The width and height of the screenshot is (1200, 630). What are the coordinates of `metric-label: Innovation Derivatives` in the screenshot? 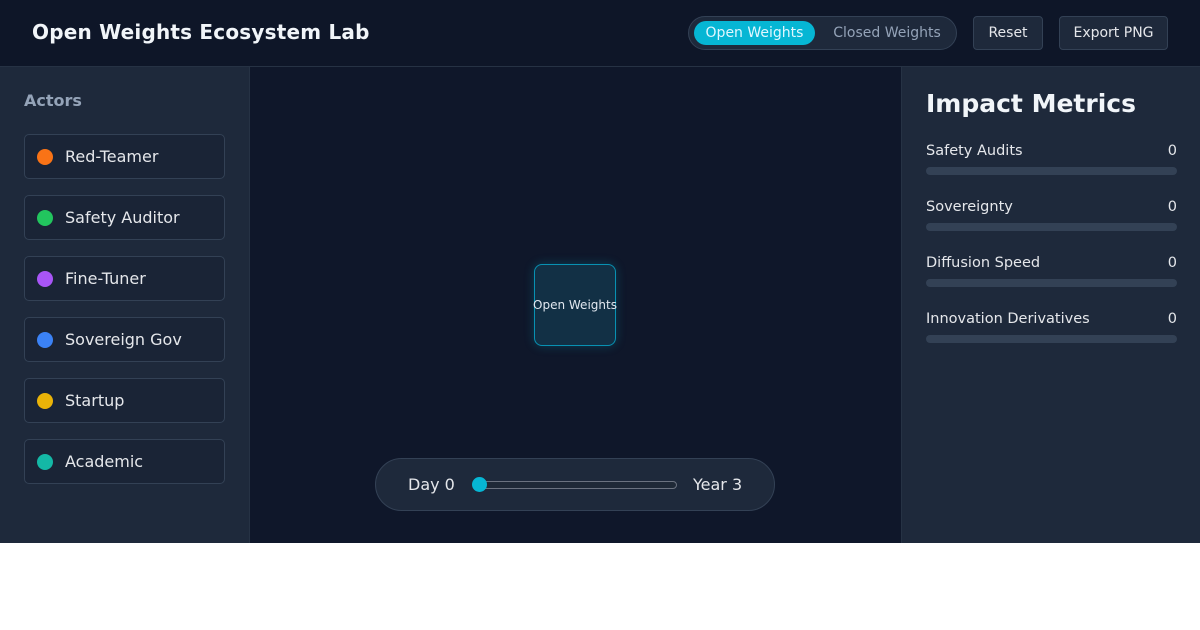 It's located at (1008, 319).